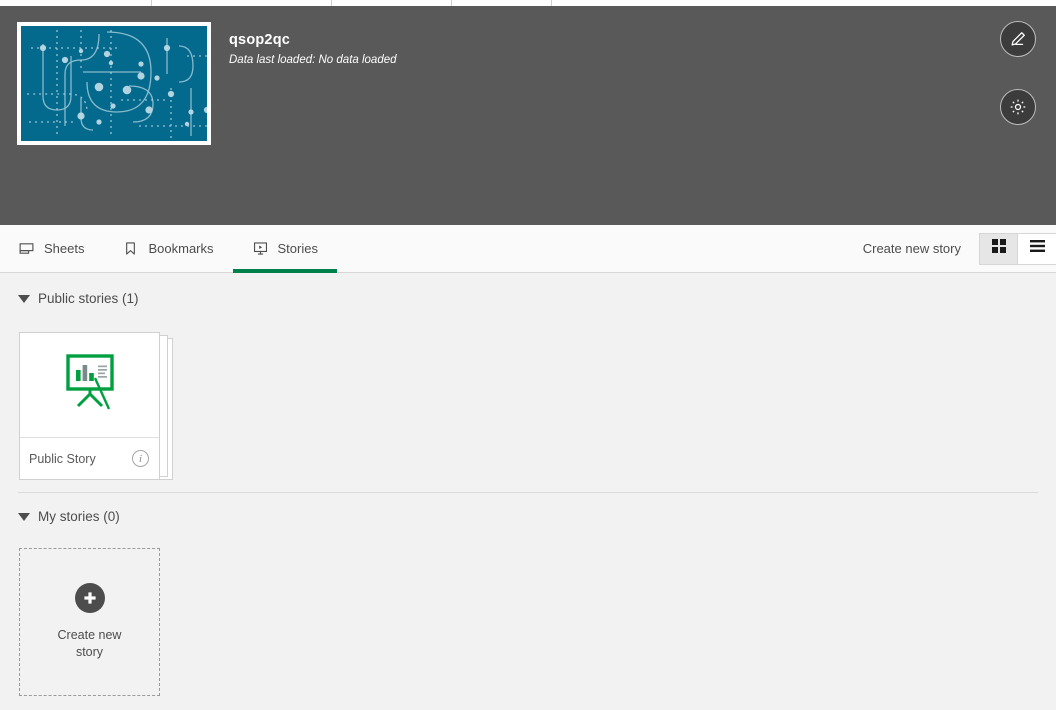  Describe the element at coordinates (260, 248) in the screenshot. I see `story-icon` at that location.